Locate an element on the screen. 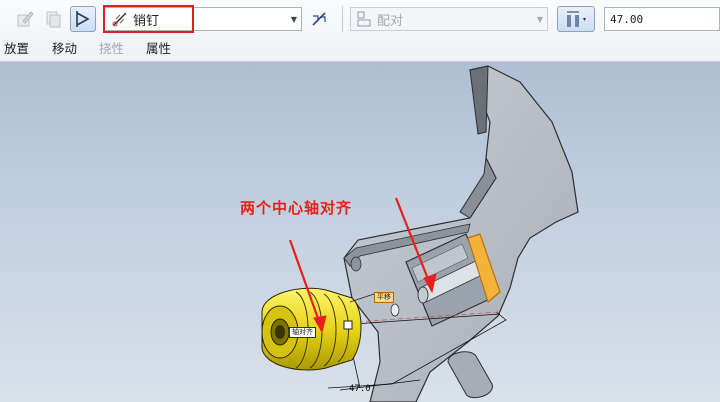 The width and height of the screenshot is (720, 402). edit-icon-button is located at coordinates (25, 19).